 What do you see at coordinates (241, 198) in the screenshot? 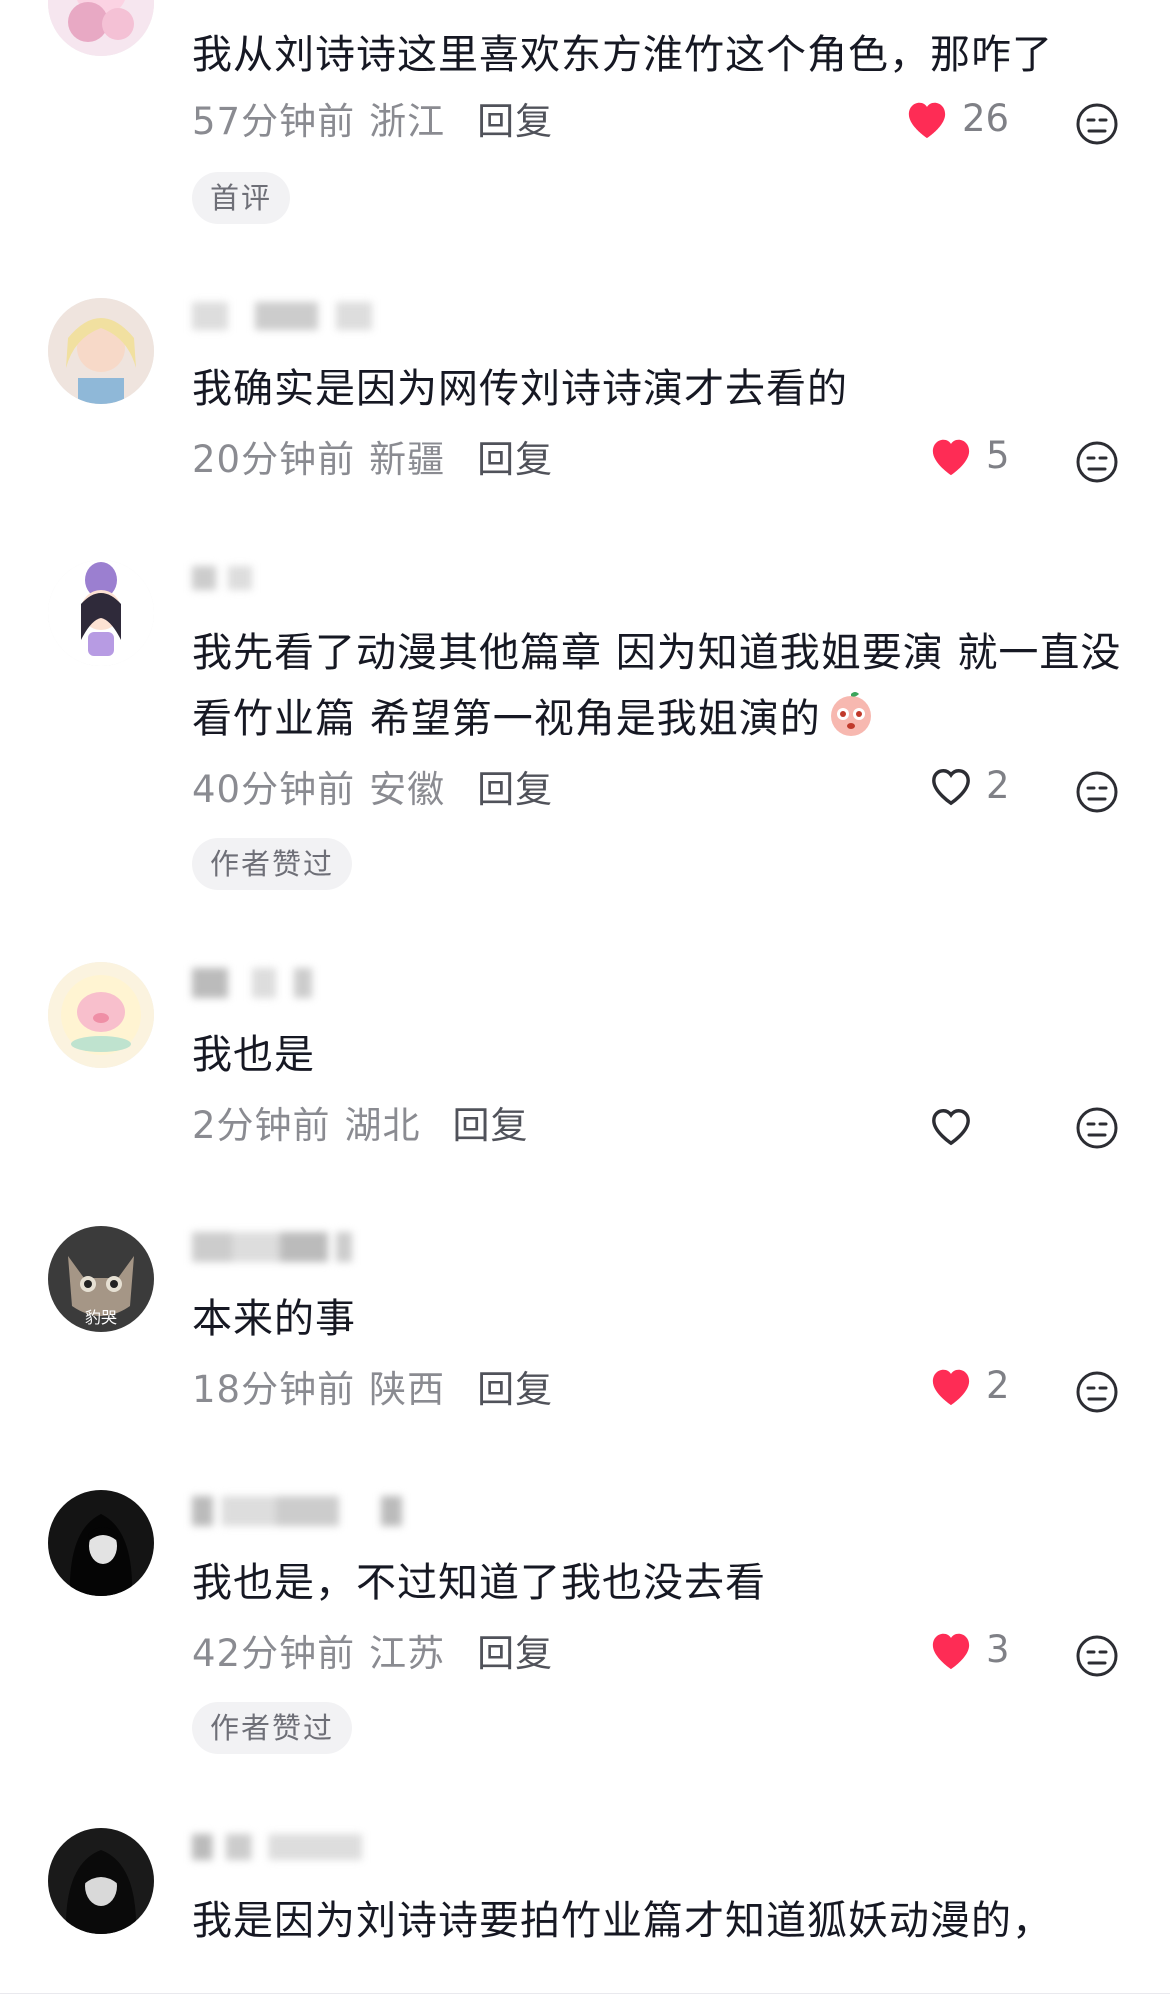
I see `first-comment-badge: 首评` at bounding box center [241, 198].